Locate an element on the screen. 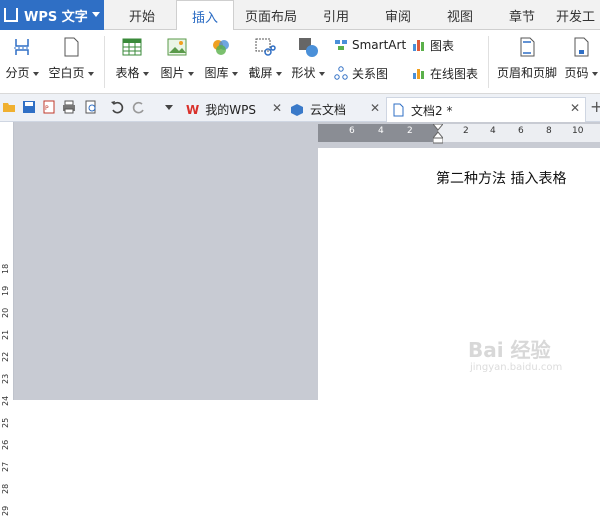  smartart-icon is located at coordinates (341, 45).